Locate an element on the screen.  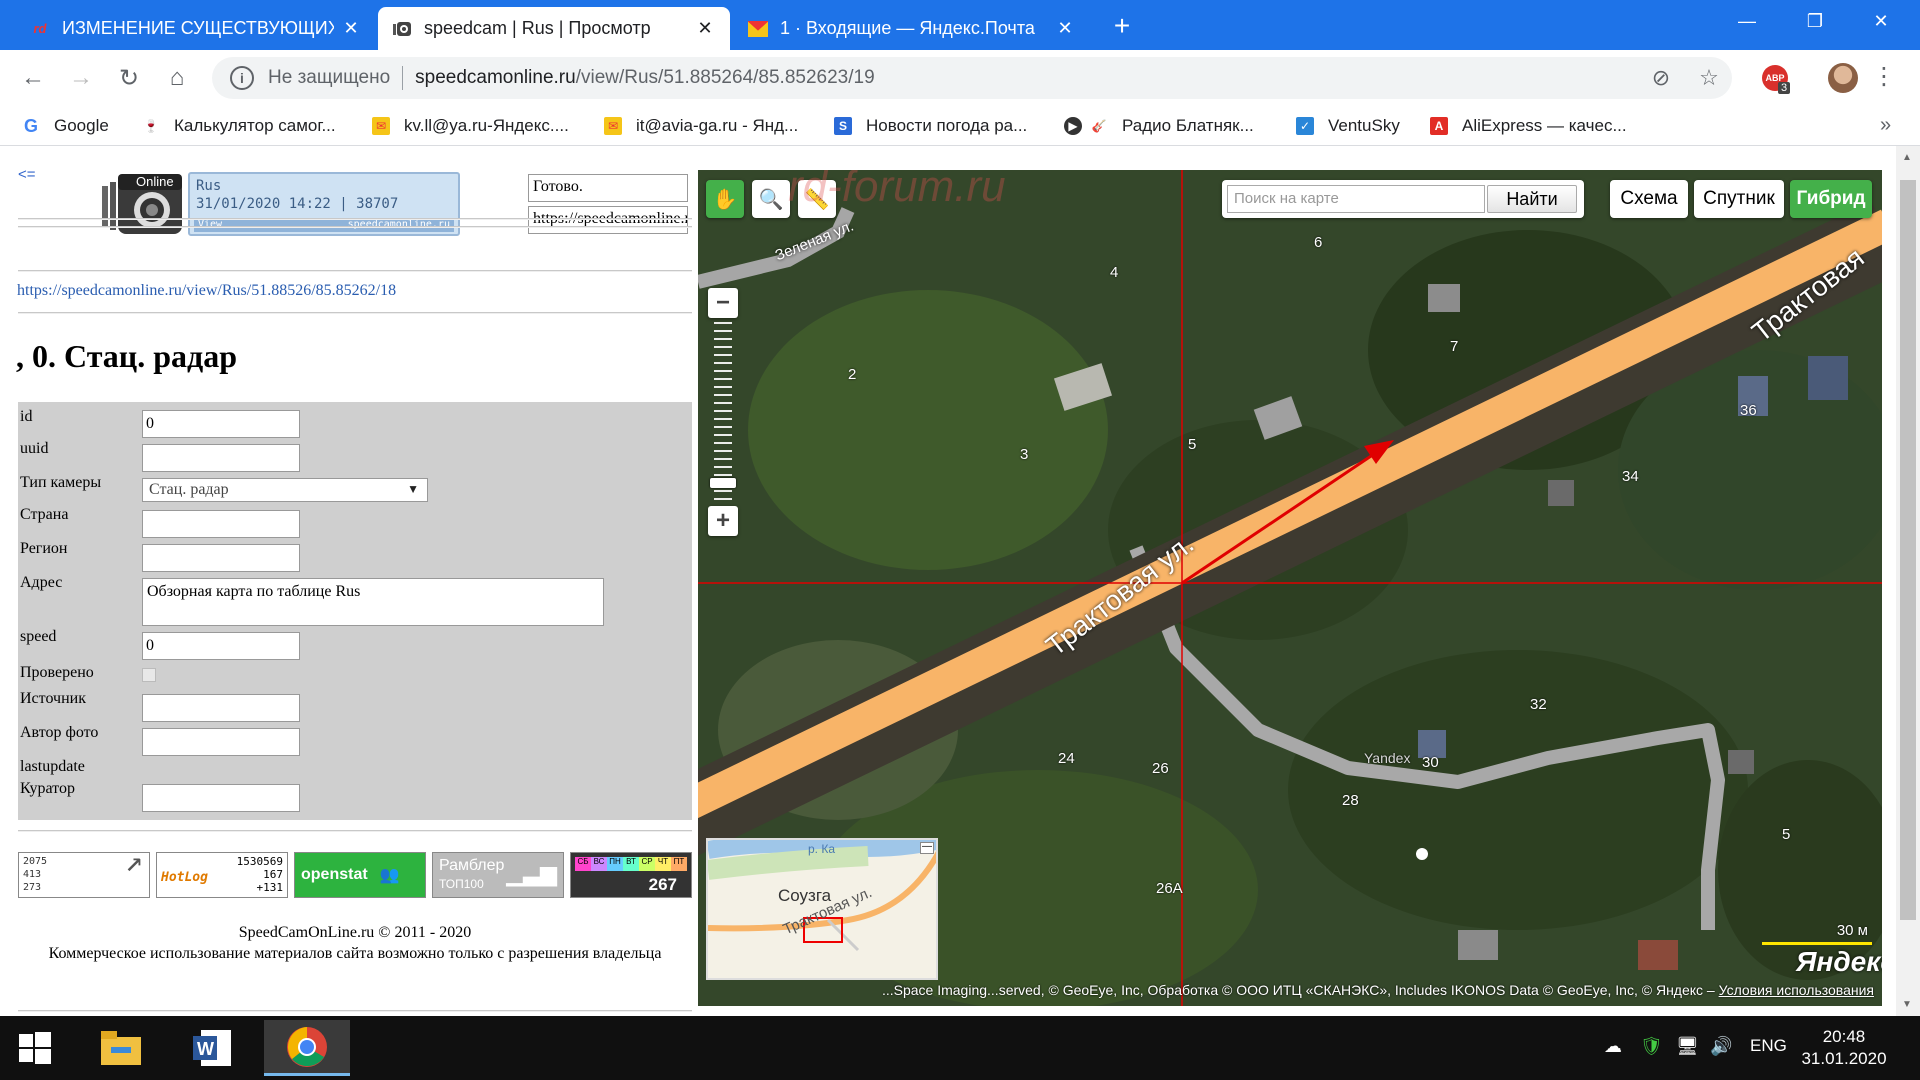
liveinternet-counter: 2075 413 273 ↗ is located at coordinates (84, 872).